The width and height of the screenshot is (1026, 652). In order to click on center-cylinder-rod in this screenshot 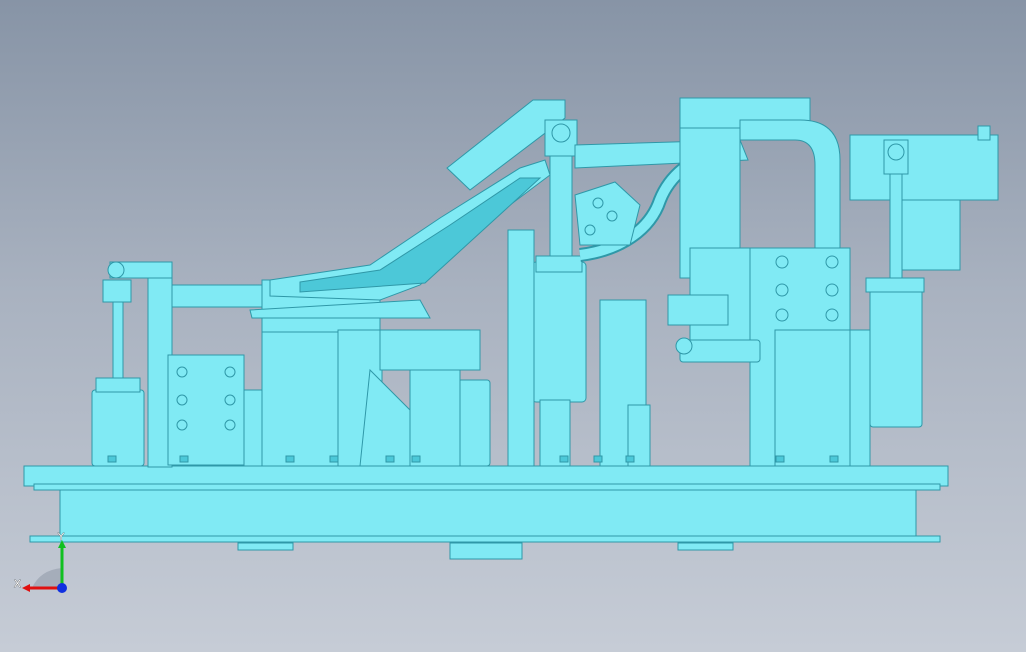, I will do `click(561, 210)`.